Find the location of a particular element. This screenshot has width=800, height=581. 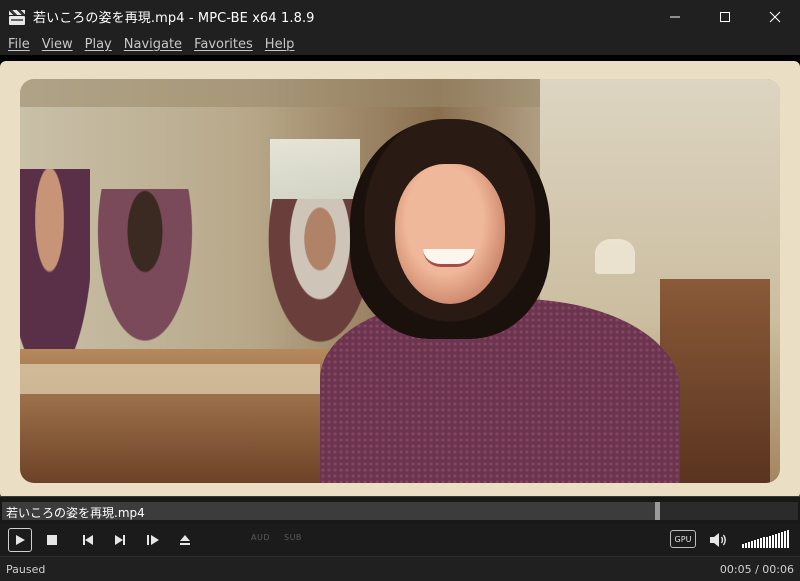

previous-button is located at coordinates (88, 540).